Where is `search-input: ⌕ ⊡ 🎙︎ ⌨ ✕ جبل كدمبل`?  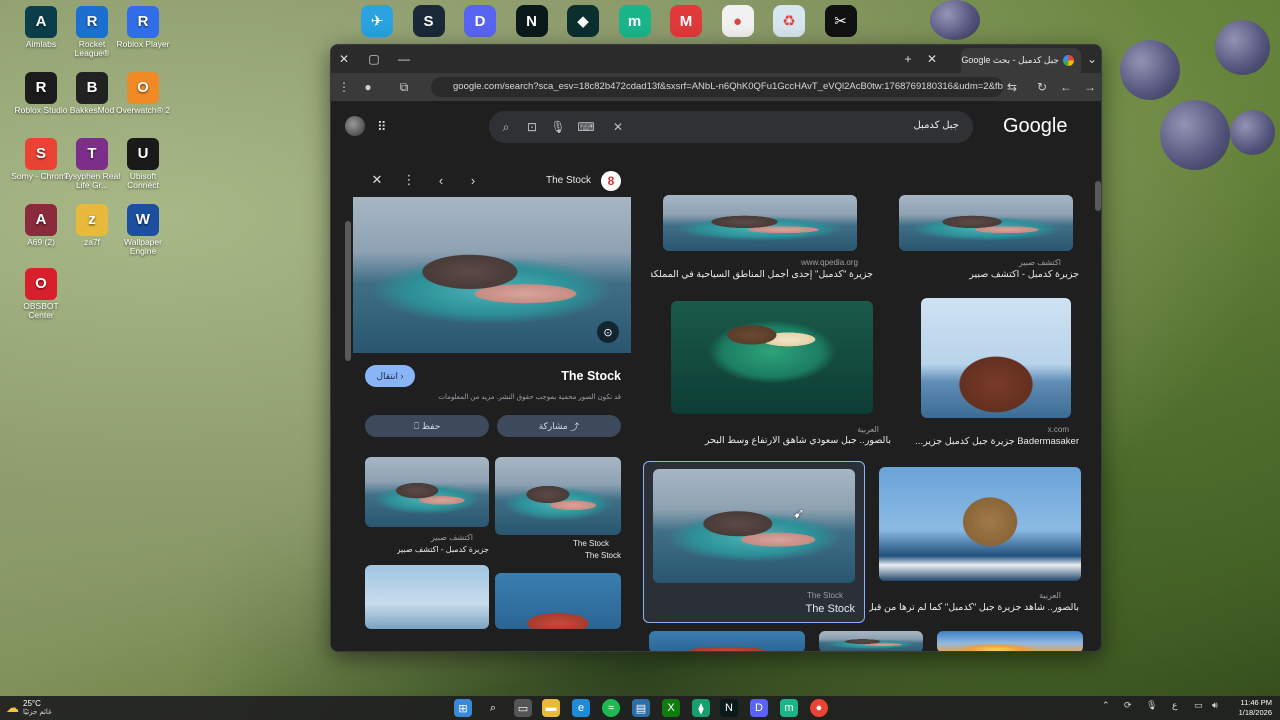
search-input: ⌕ ⊡ 🎙︎ ⌨ ✕ جبل كدمبل is located at coordinates (731, 127).